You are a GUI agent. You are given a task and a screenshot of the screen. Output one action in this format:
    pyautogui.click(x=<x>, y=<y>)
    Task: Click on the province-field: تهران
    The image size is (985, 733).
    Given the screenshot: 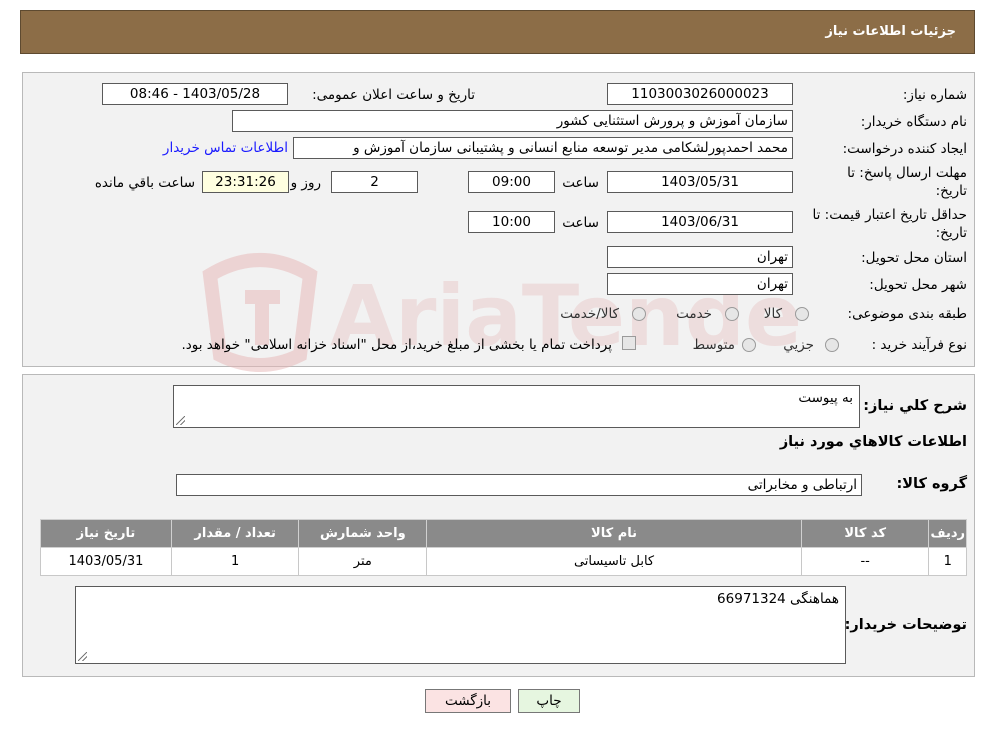 What is the action you would take?
    pyautogui.click(x=700, y=257)
    